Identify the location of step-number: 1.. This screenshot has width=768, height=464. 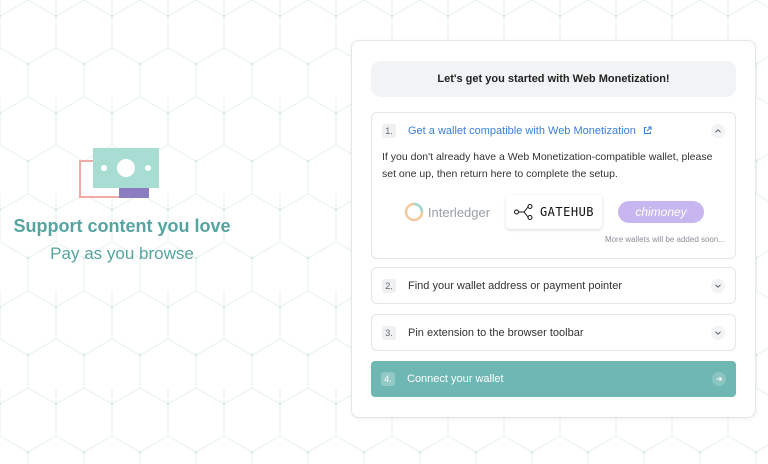
(389, 131).